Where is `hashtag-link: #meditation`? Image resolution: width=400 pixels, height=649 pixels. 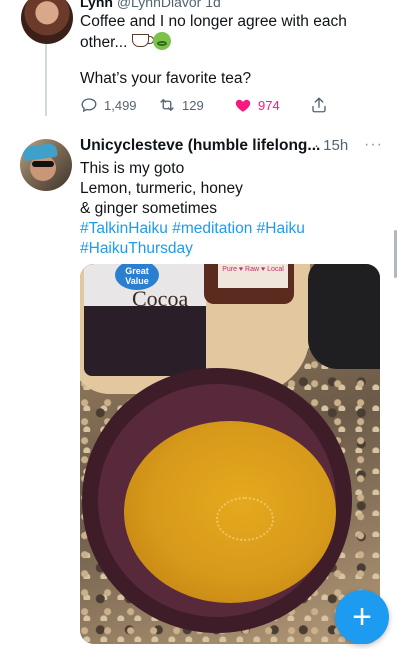 hashtag-link: #meditation is located at coordinates (212, 228).